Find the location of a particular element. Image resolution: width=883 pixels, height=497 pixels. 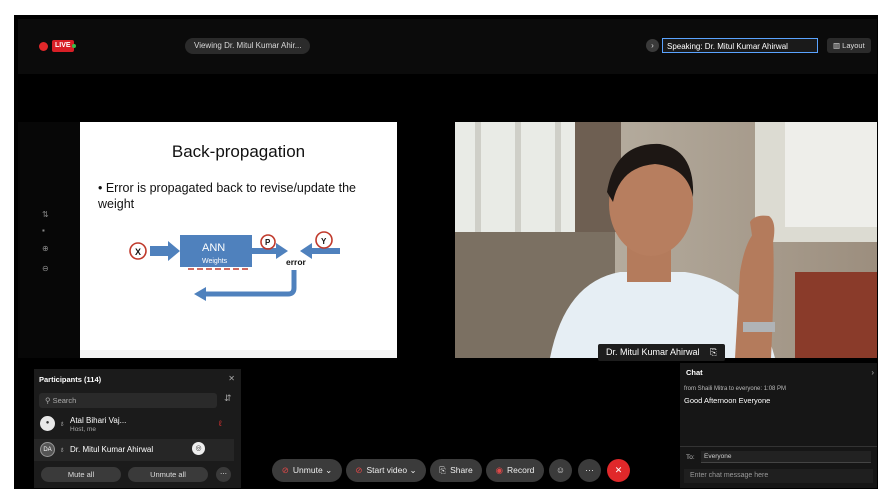

layout-button-label: Layout is located at coordinates (853, 45).